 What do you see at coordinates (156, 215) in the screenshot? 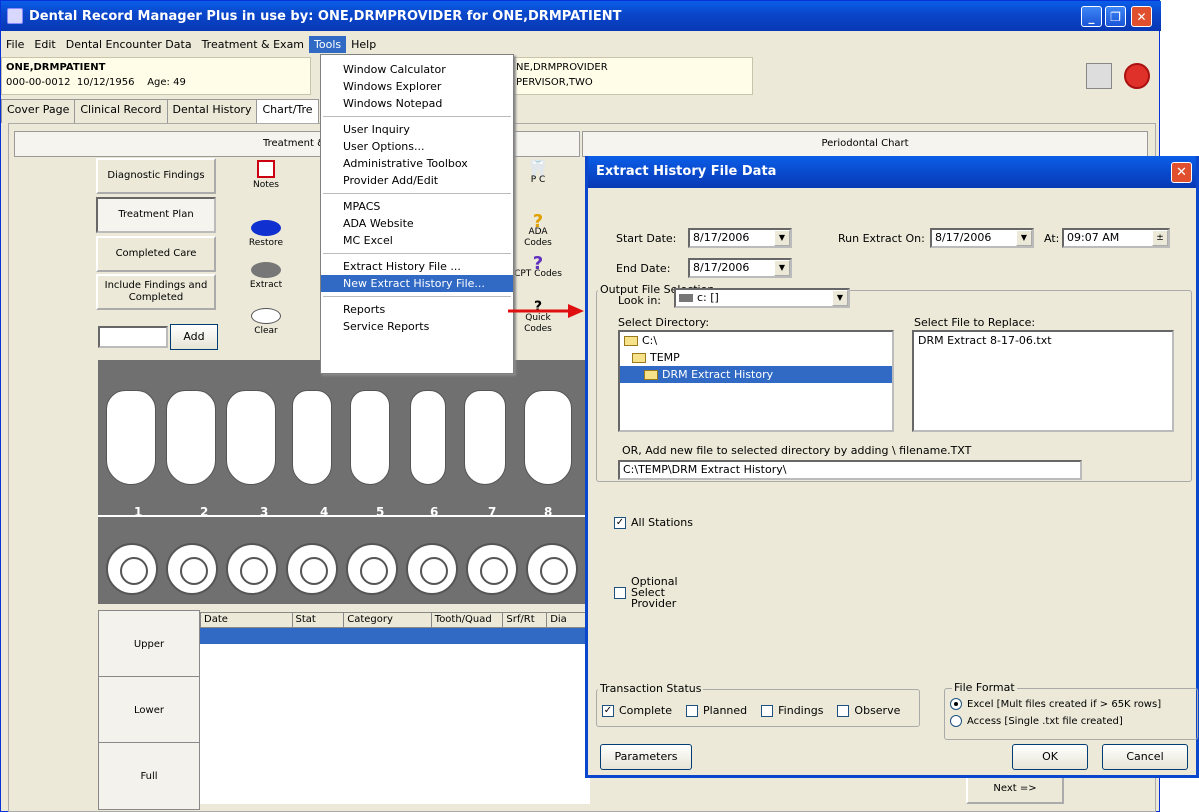
I see `treatment-plan-button: Treatment Plan` at bounding box center [156, 215].